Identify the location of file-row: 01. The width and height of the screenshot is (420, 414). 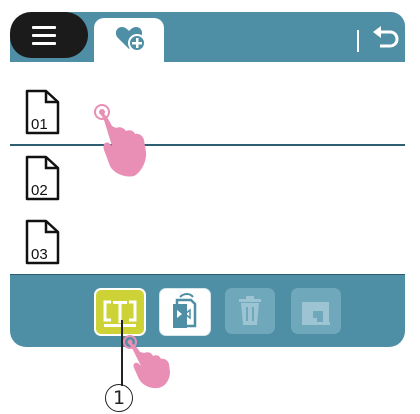
(207, 113).